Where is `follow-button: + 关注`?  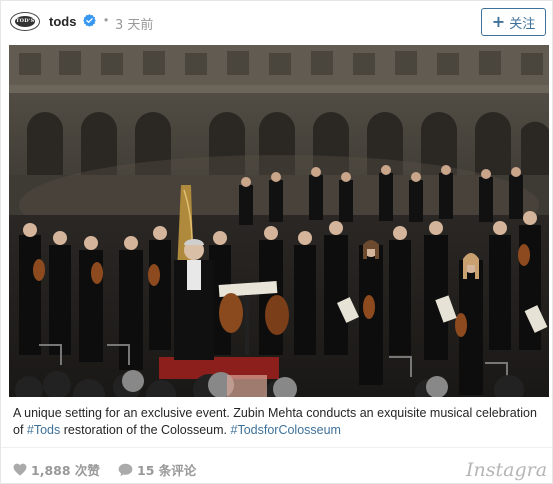
follow-button: + 关注 is located at coordinates (513, 22).